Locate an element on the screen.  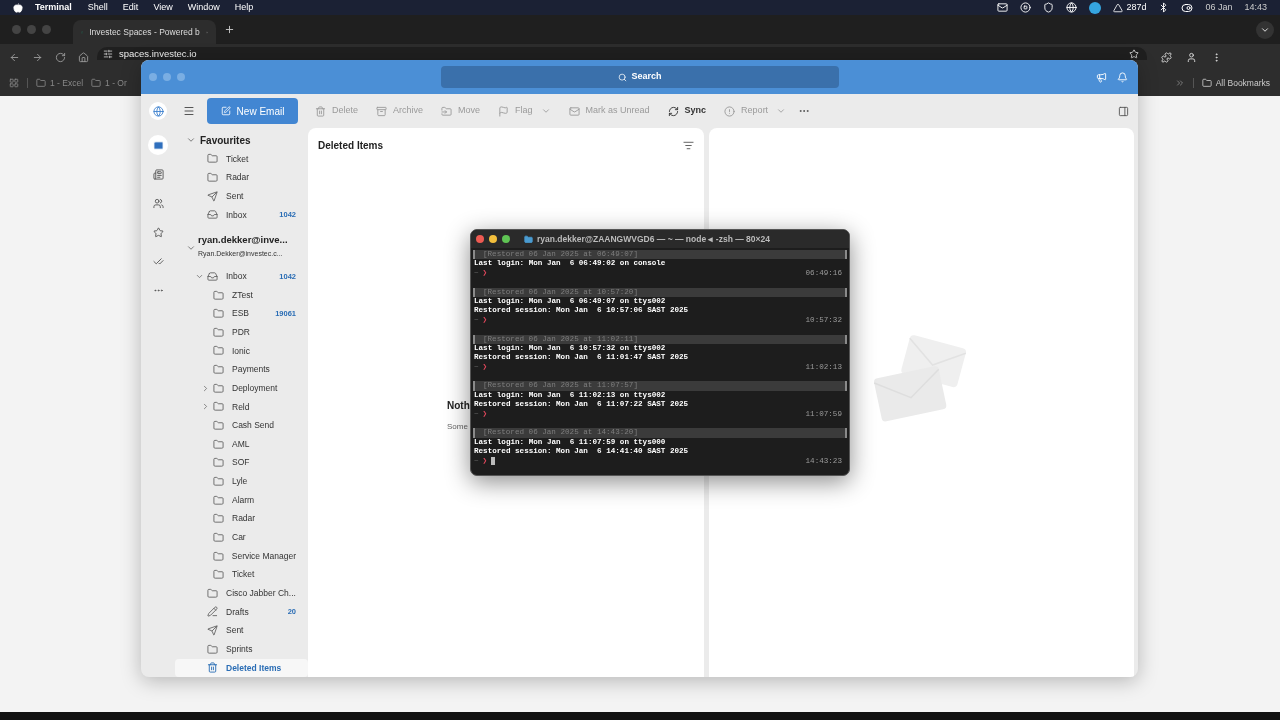
folder-item: Service Manager is located at coordinates (241, 556).